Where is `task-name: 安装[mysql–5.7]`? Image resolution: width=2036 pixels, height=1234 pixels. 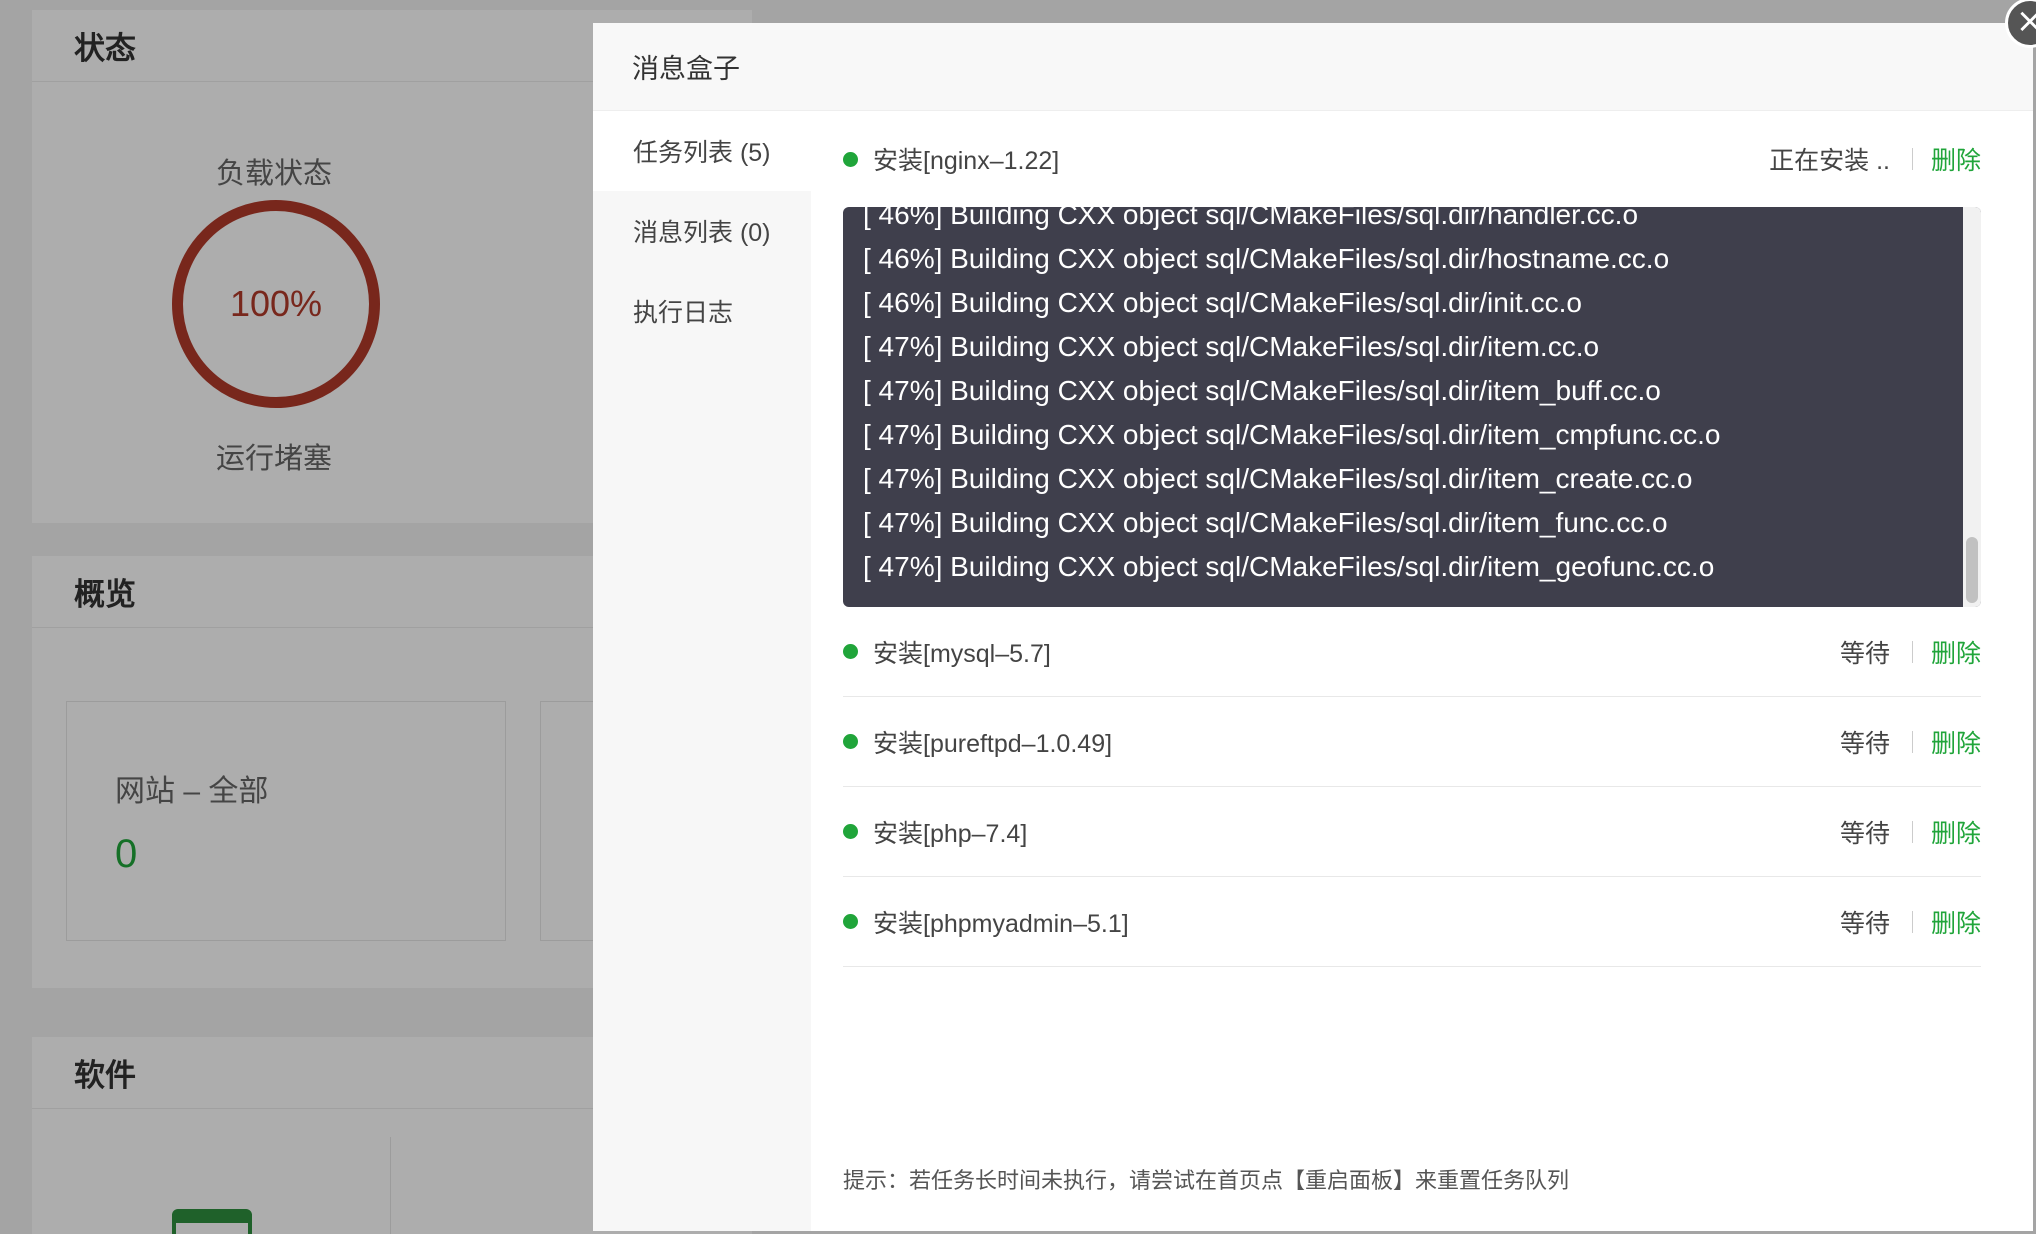
task-name: 安装[mysql–5.7] is located at coordinates (962, 653).